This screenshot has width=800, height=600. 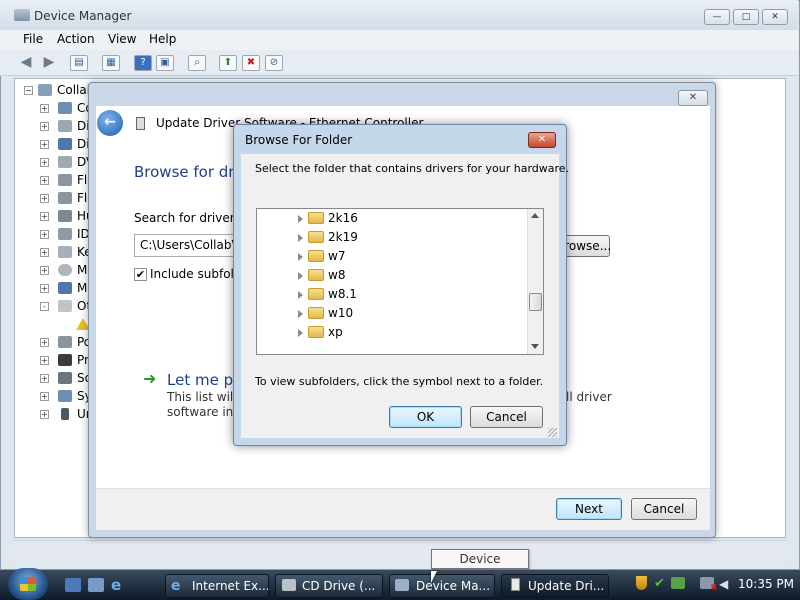 What do you see at coordinates (589, 509) in the screenshot?
I see `next-button: Next` at bounding box center [589, 509].